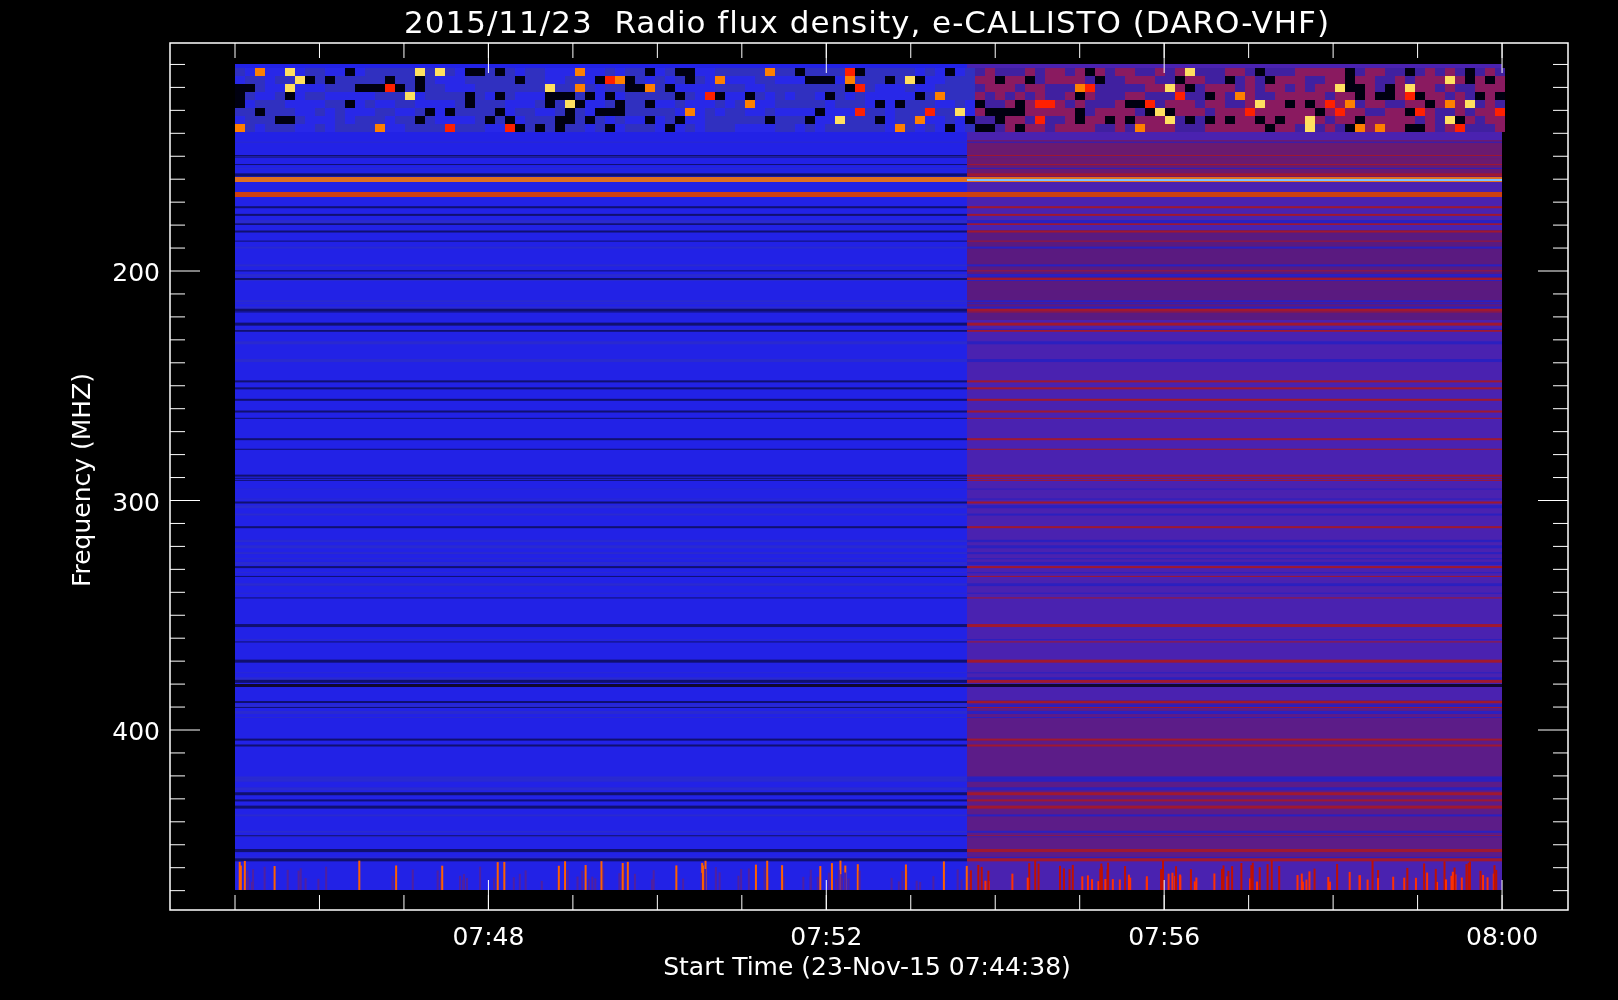  I want to click on chart-title: 2015/11/23 Radio flux density, e-CALLISTO (DARO-VHF), so click(867, 22).